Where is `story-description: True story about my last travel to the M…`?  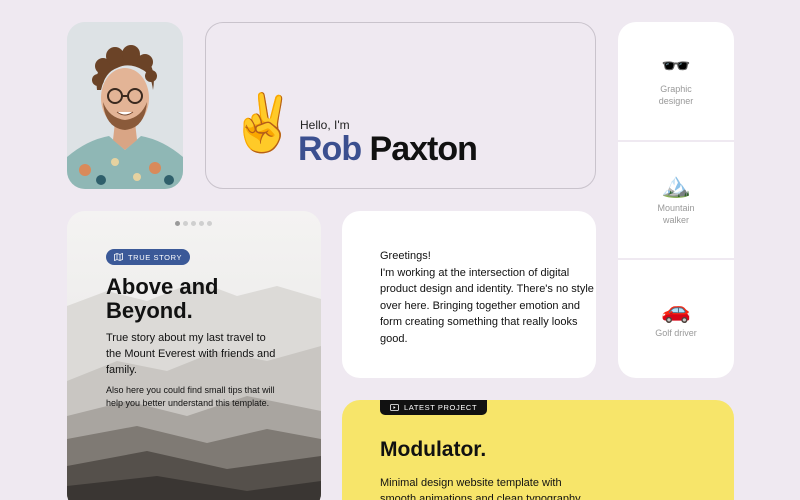
story-description: True story about my last travel to the M… is located at coordinates (191, 354).